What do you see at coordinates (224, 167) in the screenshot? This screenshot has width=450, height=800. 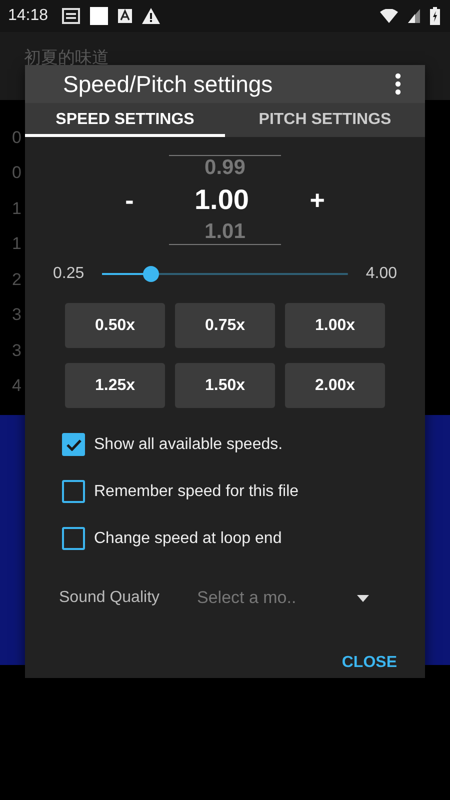 I see `previous-value: 0.99` at bounding box center [224, 167].